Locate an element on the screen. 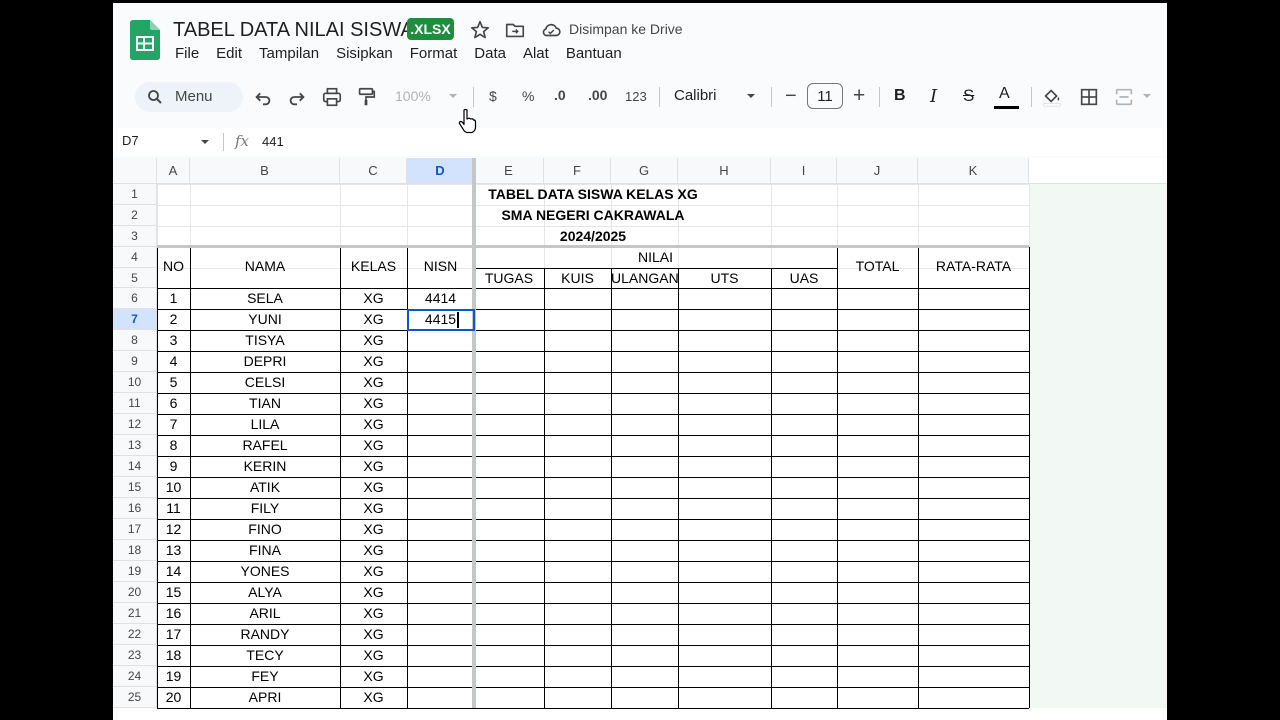 Image resolution: width=1280 pixels, height=720 pixels. zoom-dropdown-icon is located at coordinates (453, 96).